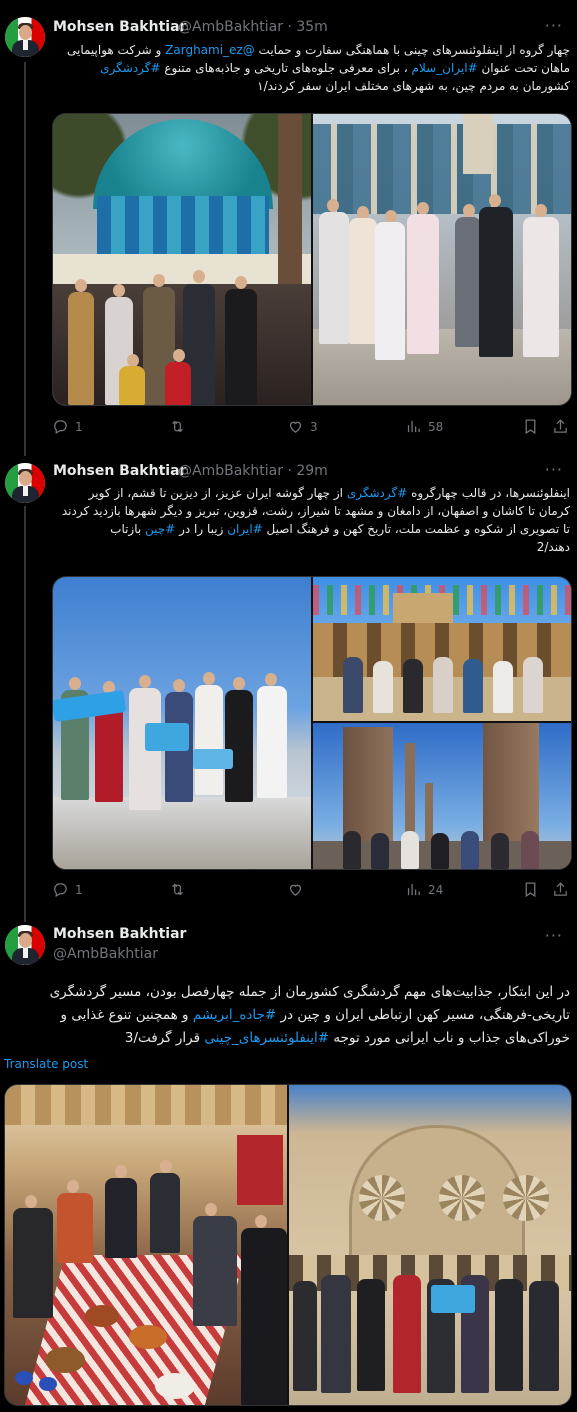  Describe the element at coordinates (442, 796) in the screenshot. I see `photo-persepolis` at that location.